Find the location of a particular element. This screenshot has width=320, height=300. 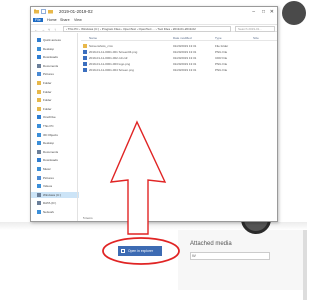

annotation-ellipse is located at coordinates (141, 251).